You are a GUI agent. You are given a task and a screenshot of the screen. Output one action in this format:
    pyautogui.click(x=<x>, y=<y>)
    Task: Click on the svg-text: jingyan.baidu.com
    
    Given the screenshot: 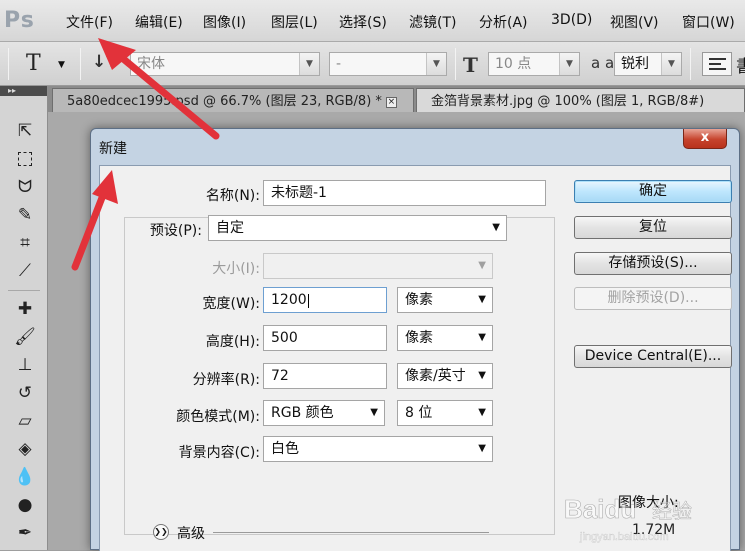 What is the action you would take?
    pyautogui.click(x=624, y=537)
    